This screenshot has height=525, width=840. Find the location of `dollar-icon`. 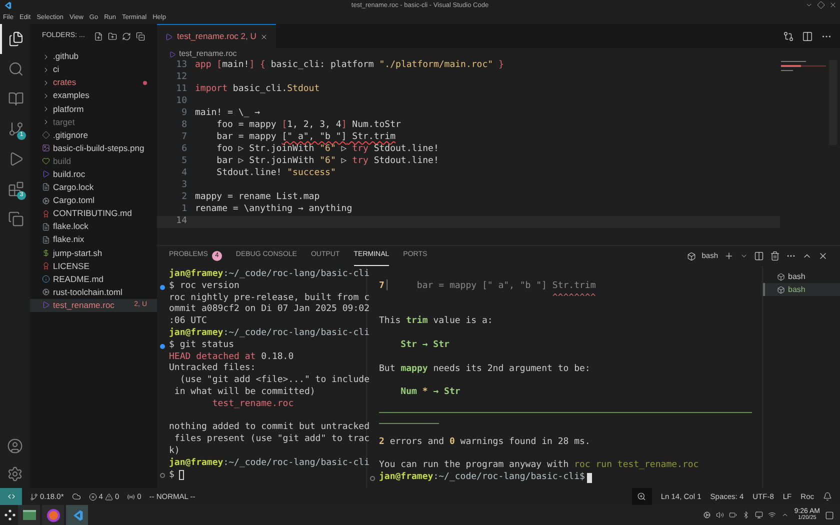

dollar-icon is located at coordinates (46, 252).